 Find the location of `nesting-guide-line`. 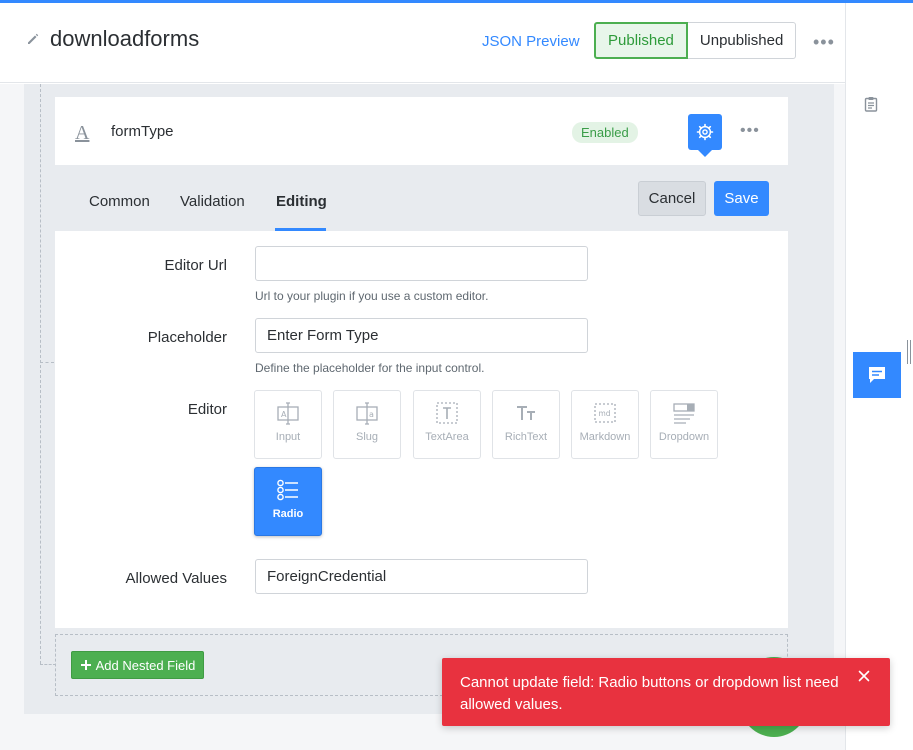

nesting-guide-line is located at coordinates (40, 374).